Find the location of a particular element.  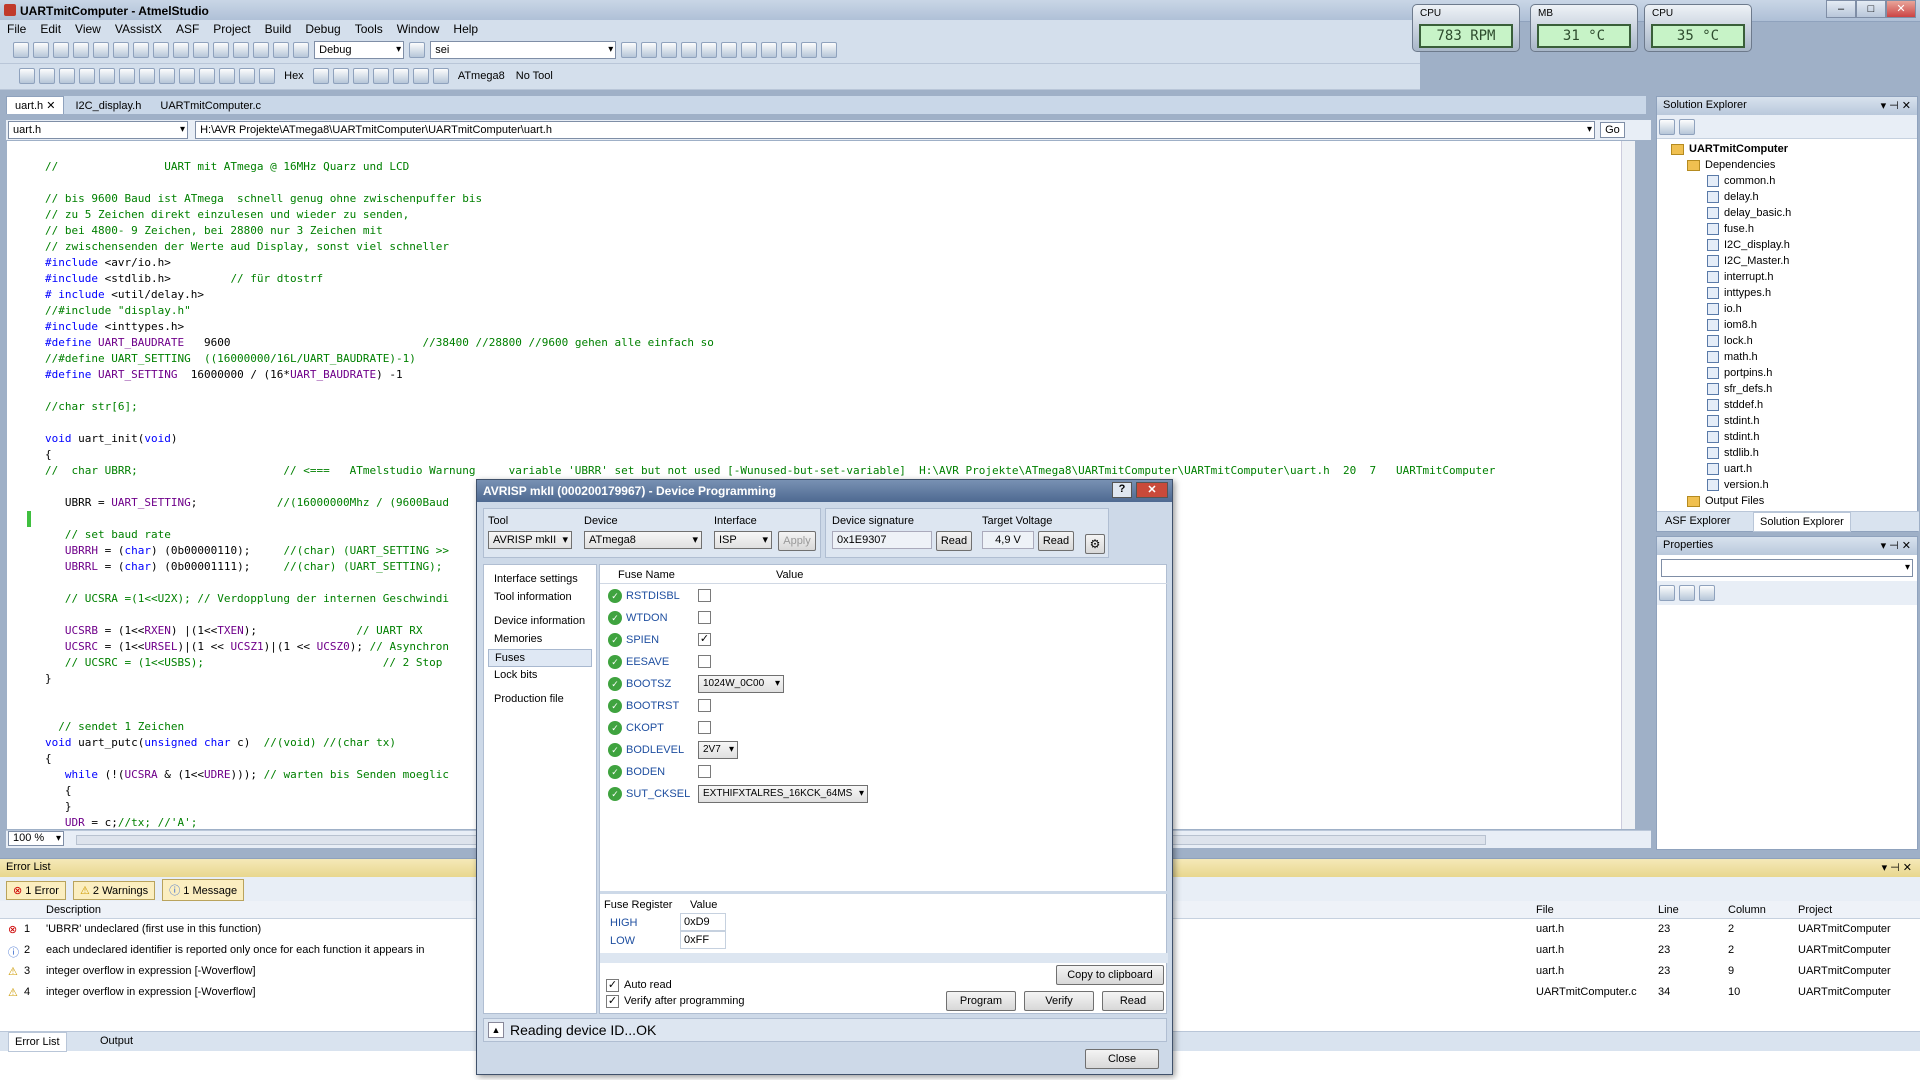

nav-item-interface-settings: Interface settings is located at coordinates (540, 579).